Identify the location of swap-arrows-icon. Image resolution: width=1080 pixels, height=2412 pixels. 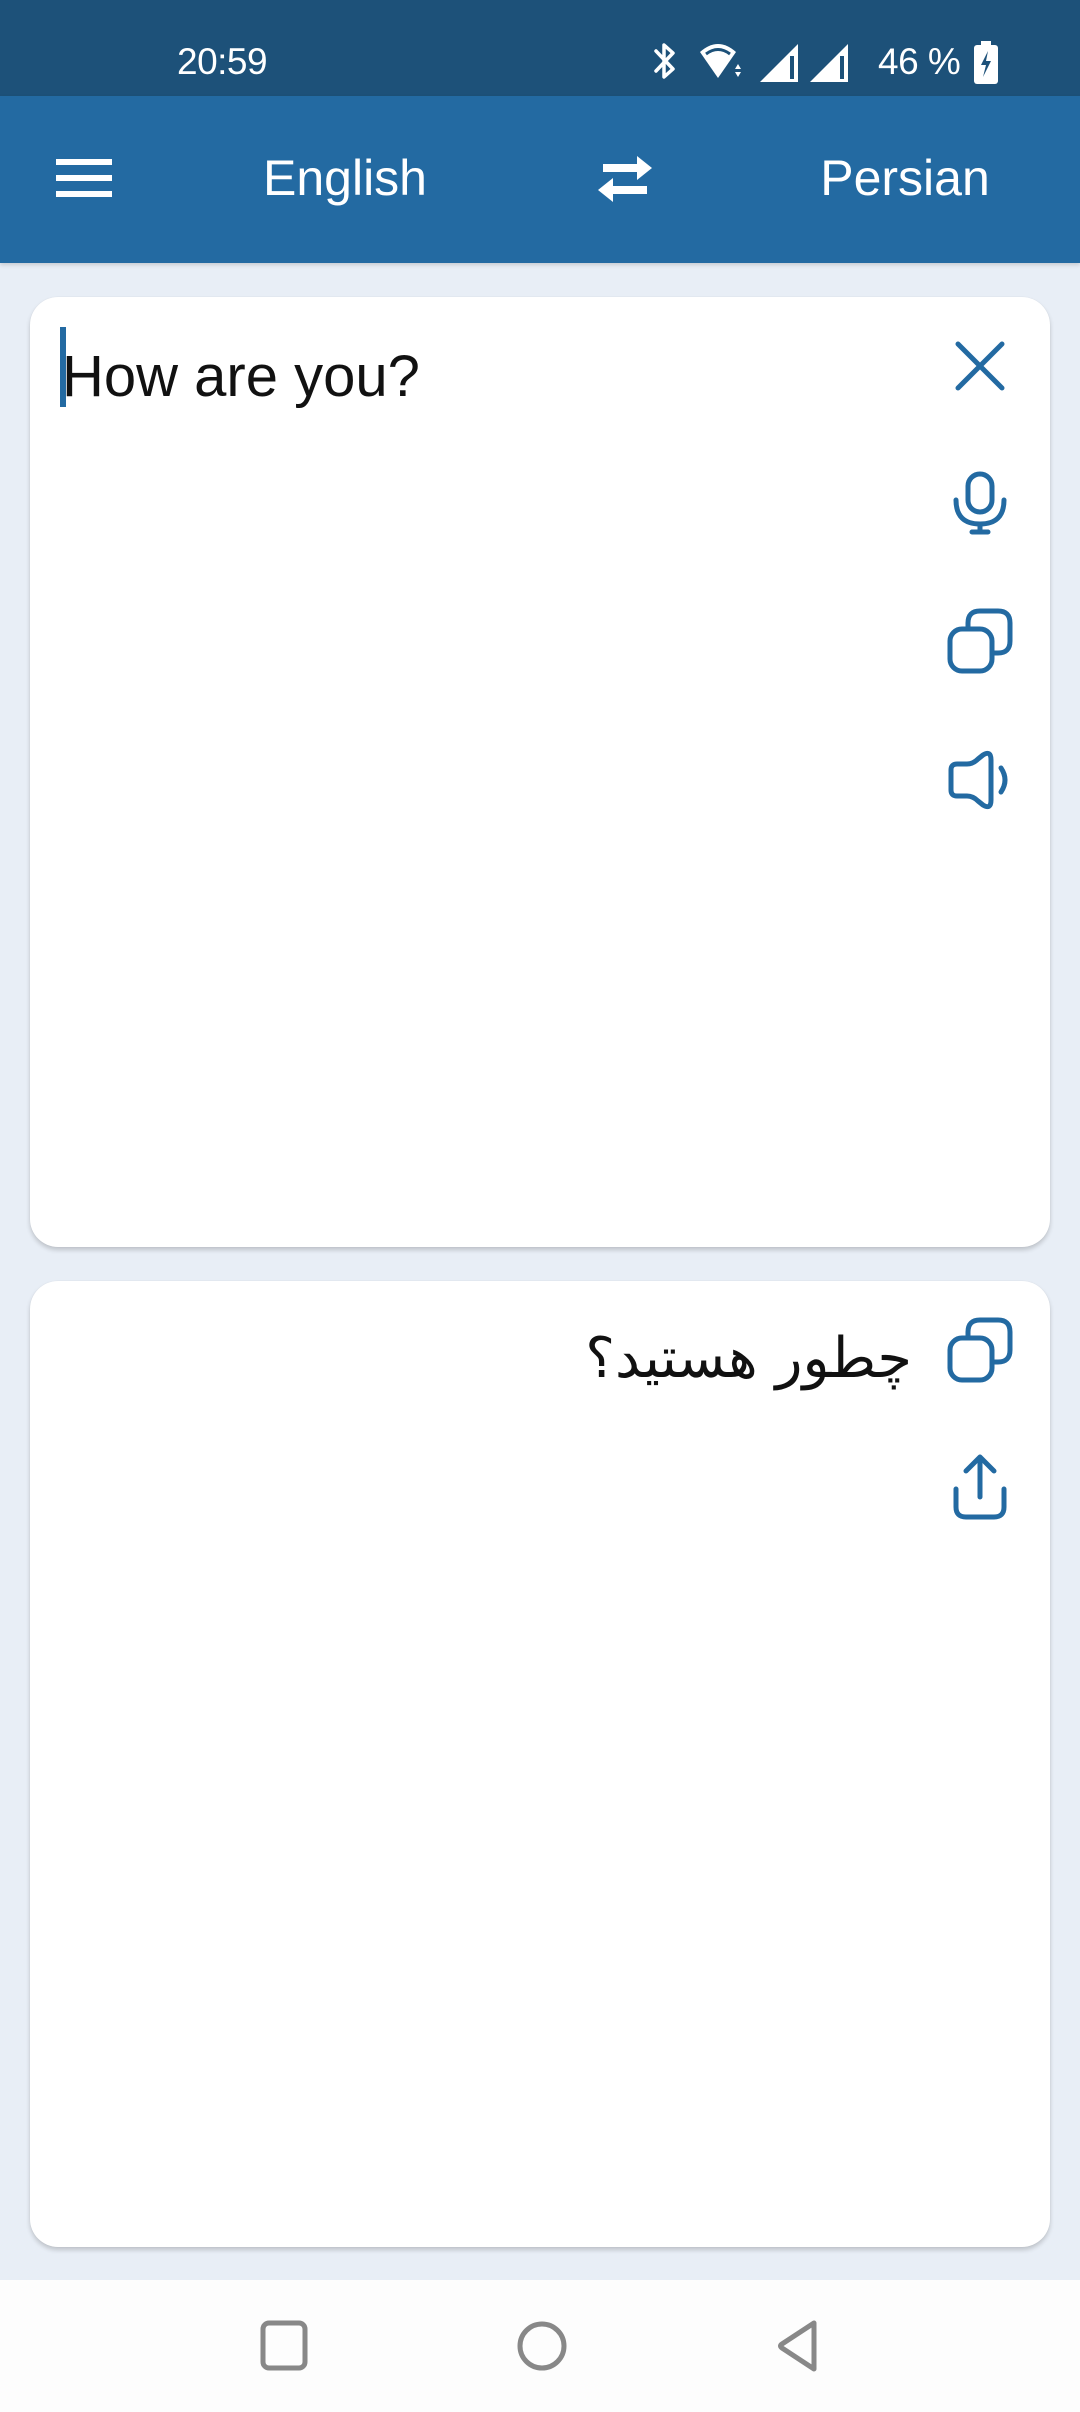
(625, 179).